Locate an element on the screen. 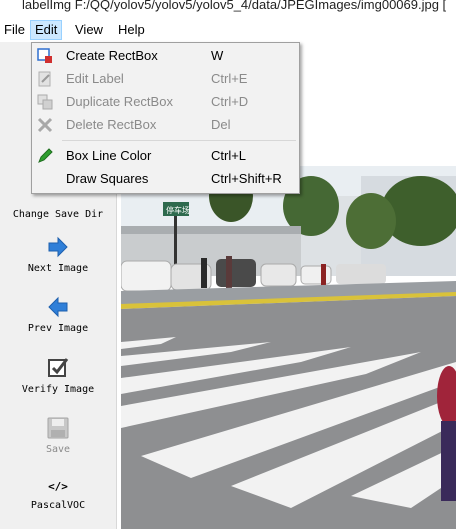  box-line-color-shortcut: Ctrl+L is located at coordinates (229, 155).